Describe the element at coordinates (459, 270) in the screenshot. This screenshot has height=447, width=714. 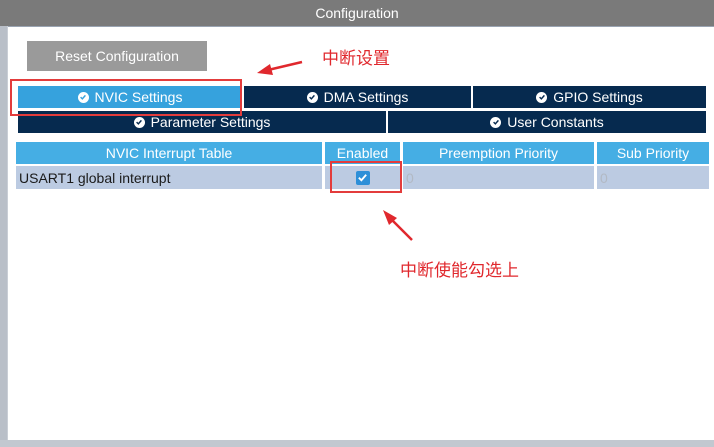
I see `annotation-interrupt-enable: 中断使能勾选上` at that location.